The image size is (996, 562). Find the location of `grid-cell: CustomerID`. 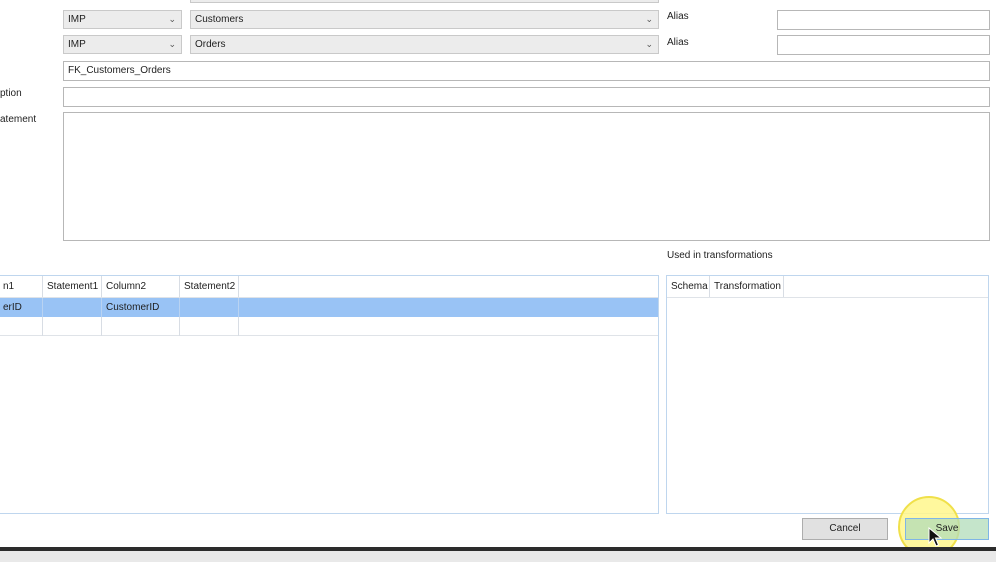

grid-cell: CustomerID is located at coordinates (141, 307).